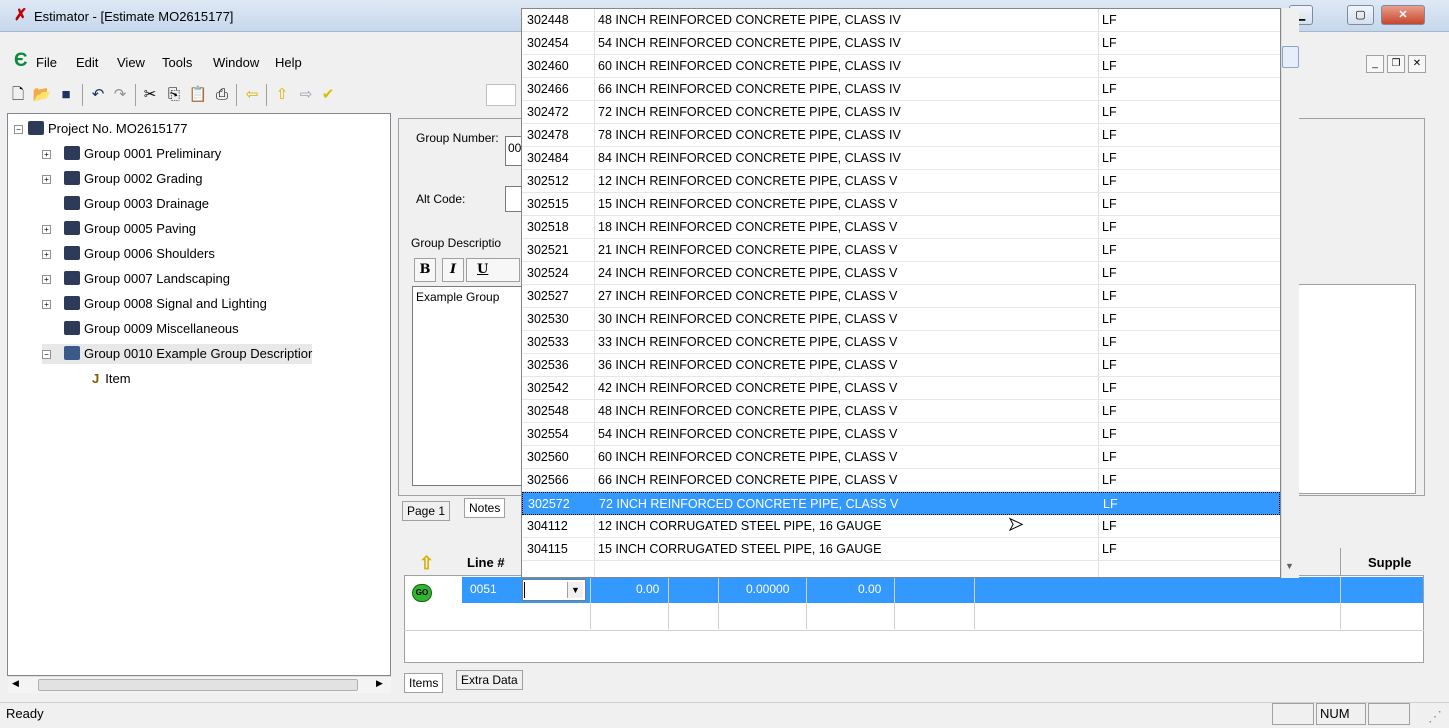 The image size is (1449, 728). I want to click on menu-help: Help, so click(288, 62).